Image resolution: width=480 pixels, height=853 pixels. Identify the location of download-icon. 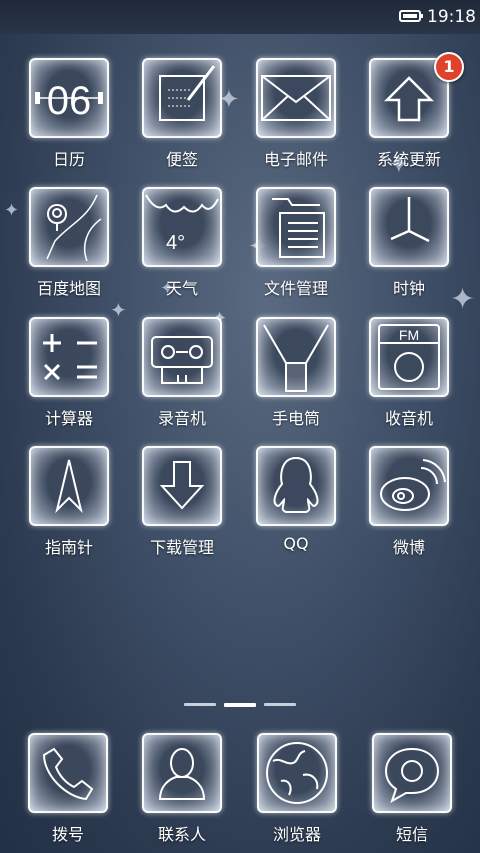
(182, 486).